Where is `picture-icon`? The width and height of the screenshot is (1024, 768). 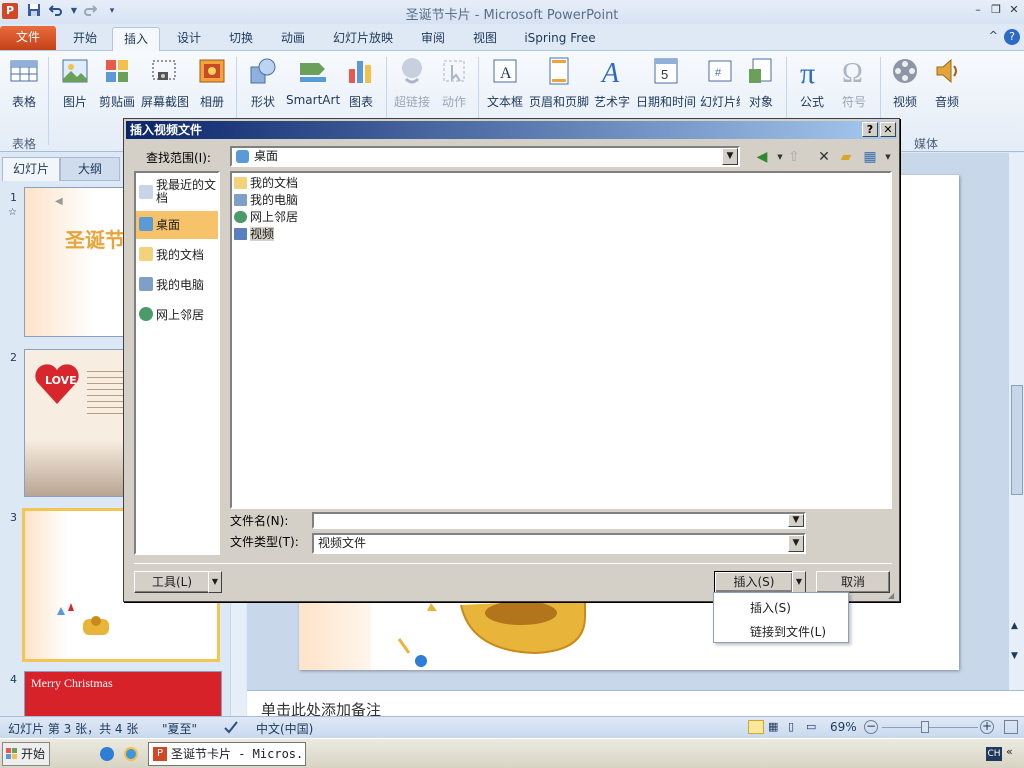 picture-icon is located at coordinates (75, 71).